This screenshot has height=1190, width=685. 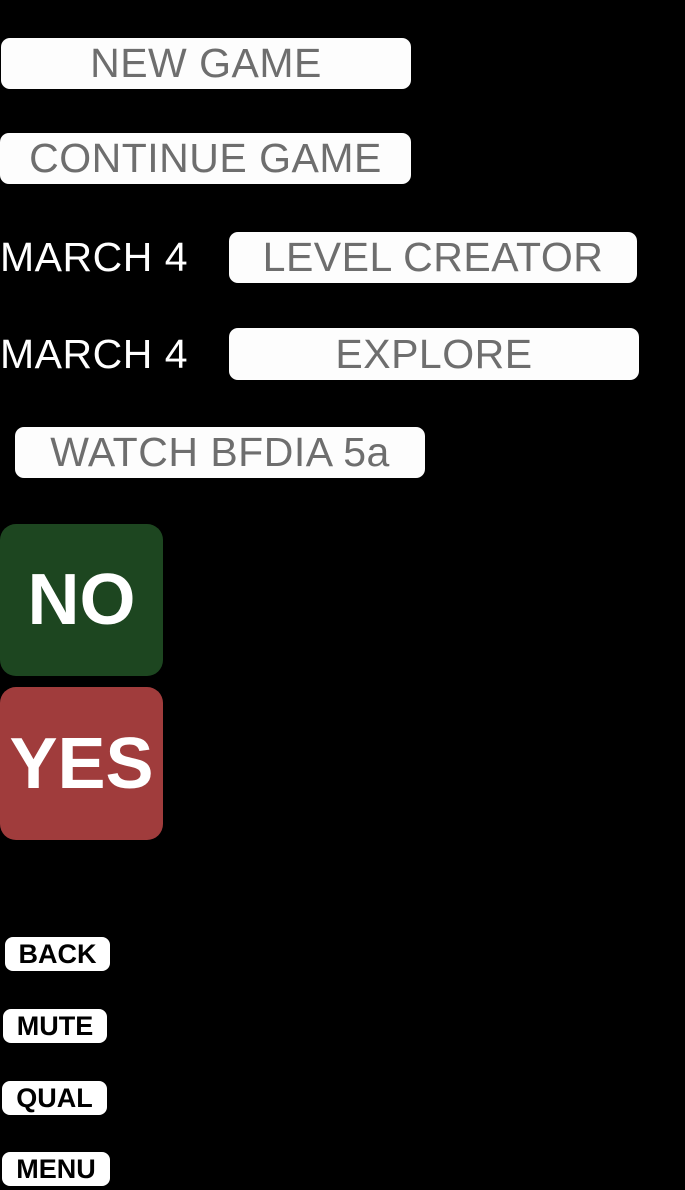 I want to click on quality-button: QUAL, so click(x=54, y=1098).